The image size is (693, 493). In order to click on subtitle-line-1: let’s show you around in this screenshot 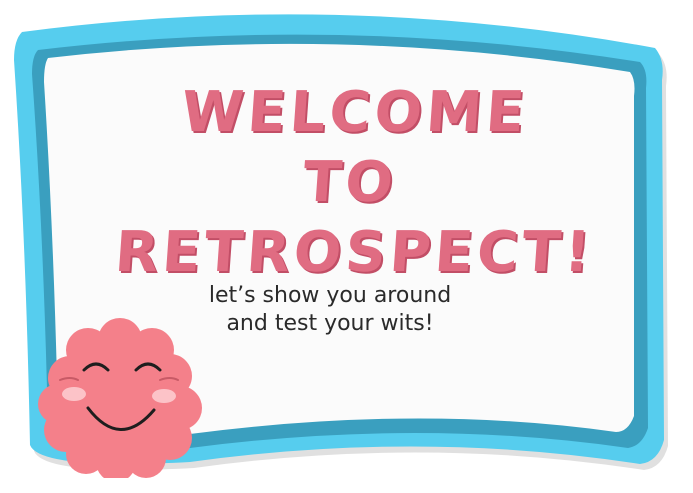, I will do `click(330, 295)`.